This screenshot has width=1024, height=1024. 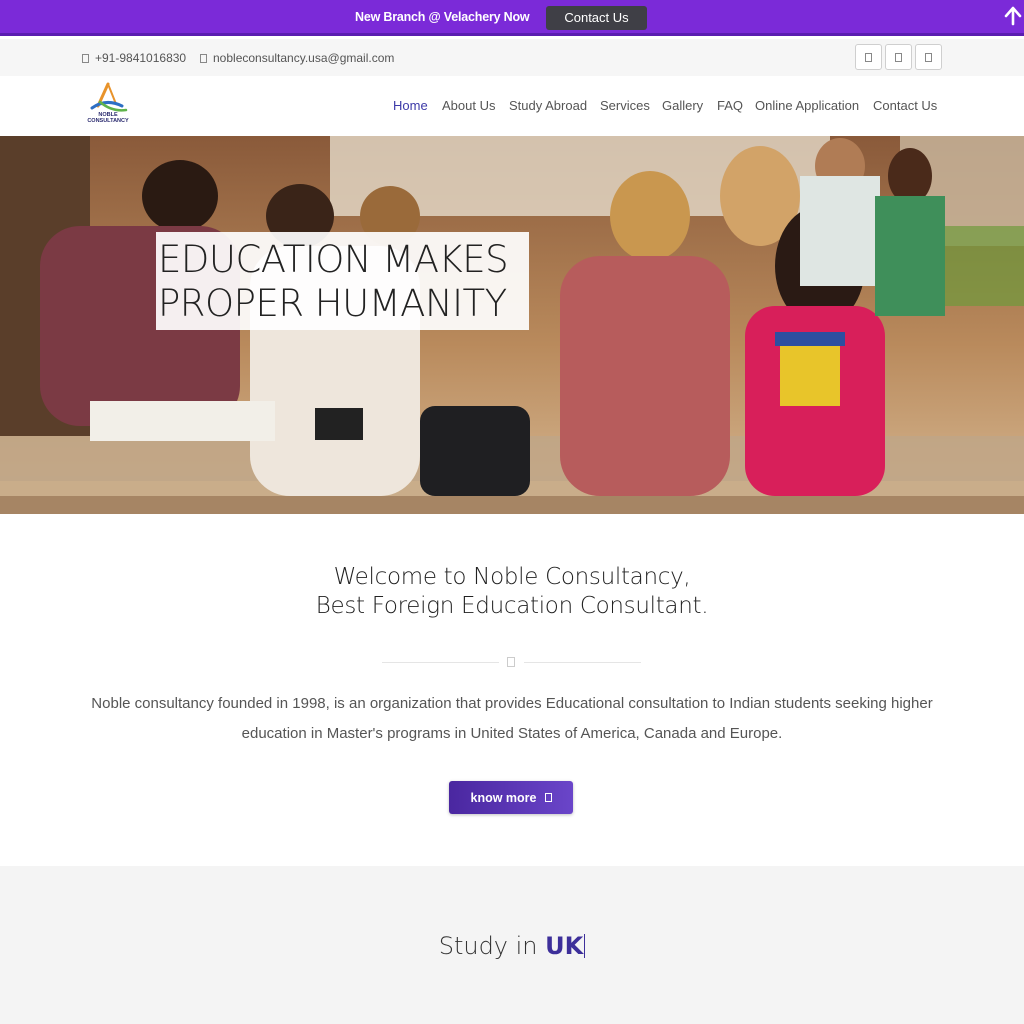 What do you see at coordinates (488, 946) in the screenshot?
I see `study-prefix: Study in` at bounding box center [488, 946].